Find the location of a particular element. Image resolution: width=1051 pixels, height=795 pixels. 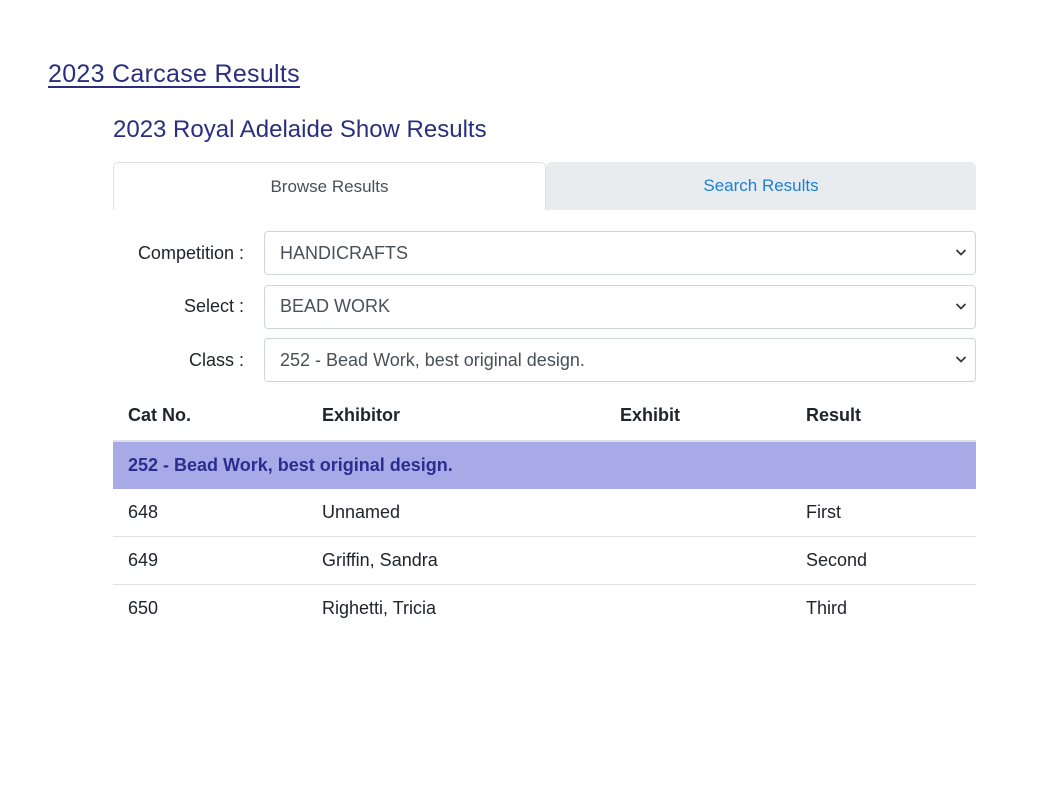

result-cell: First is located at coordinates (883, 512).